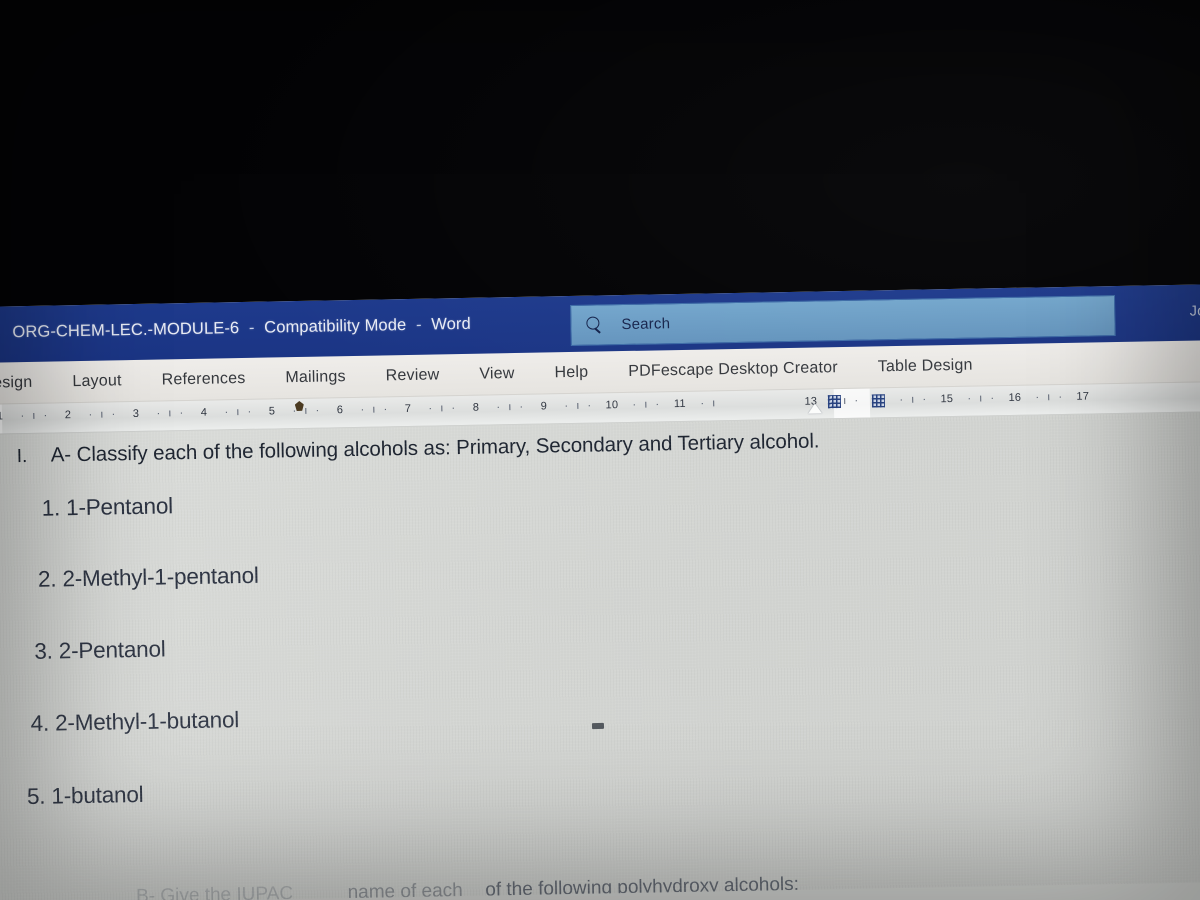  Describe the element at coordinates (126, 330) in the screenshot. I see `document-name: ORG-CHEM-LEC.-MODULE-6` at that location.